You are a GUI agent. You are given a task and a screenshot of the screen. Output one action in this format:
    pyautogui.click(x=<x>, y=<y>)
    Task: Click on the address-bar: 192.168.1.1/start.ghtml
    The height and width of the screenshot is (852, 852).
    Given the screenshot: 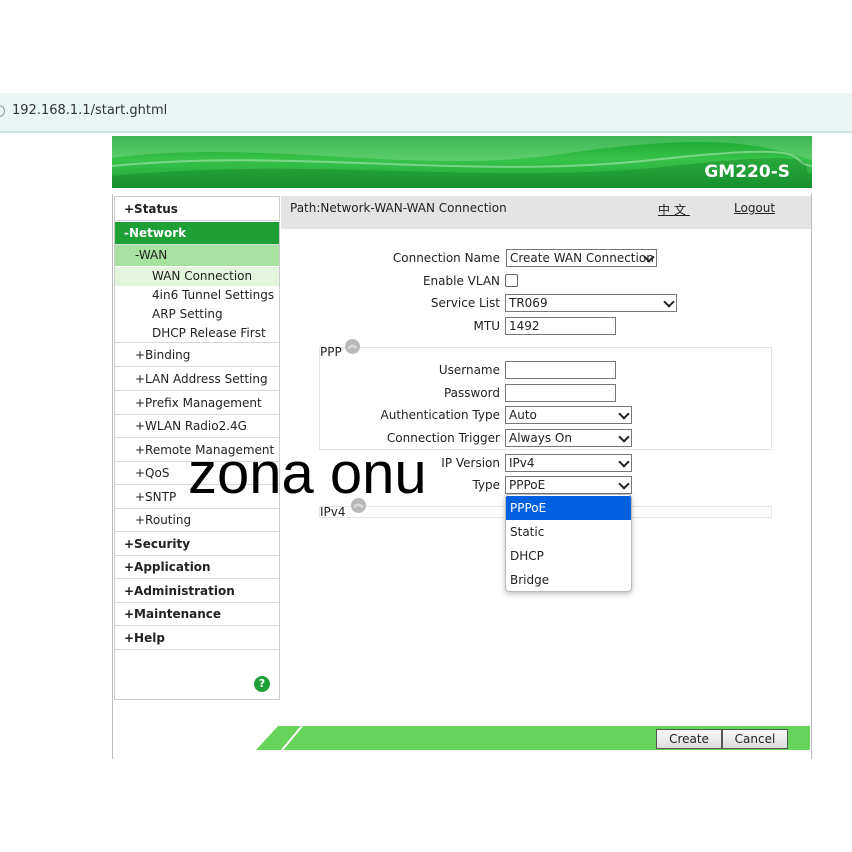 What is the action you would take?
    pyautogui.click(x=426, y=113)
    